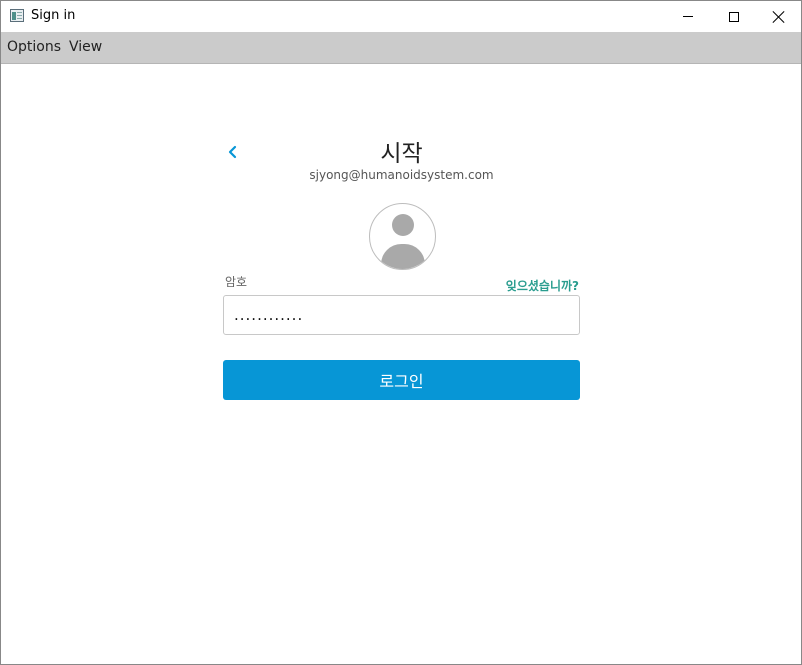  What do you see at coordinates (34, 47) in the screenshot?
I see `menu-options: Options` at bounding box center [34, 47].